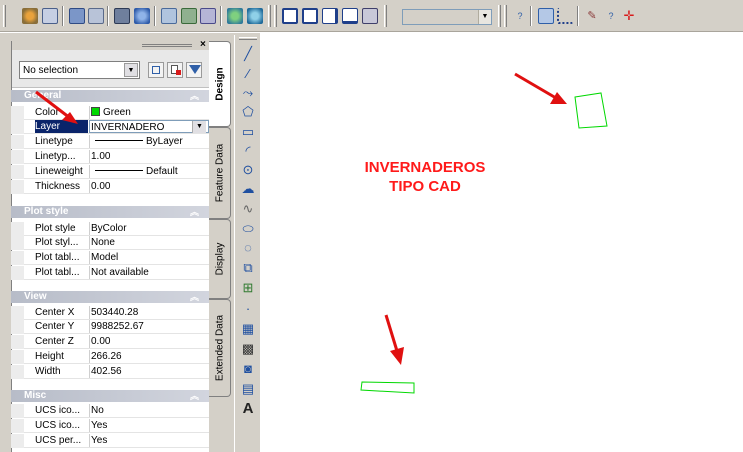  Describe the element at coordinates (110, 396) in the screenshot. I see `section-misc-header: Misc ︽` at that location.